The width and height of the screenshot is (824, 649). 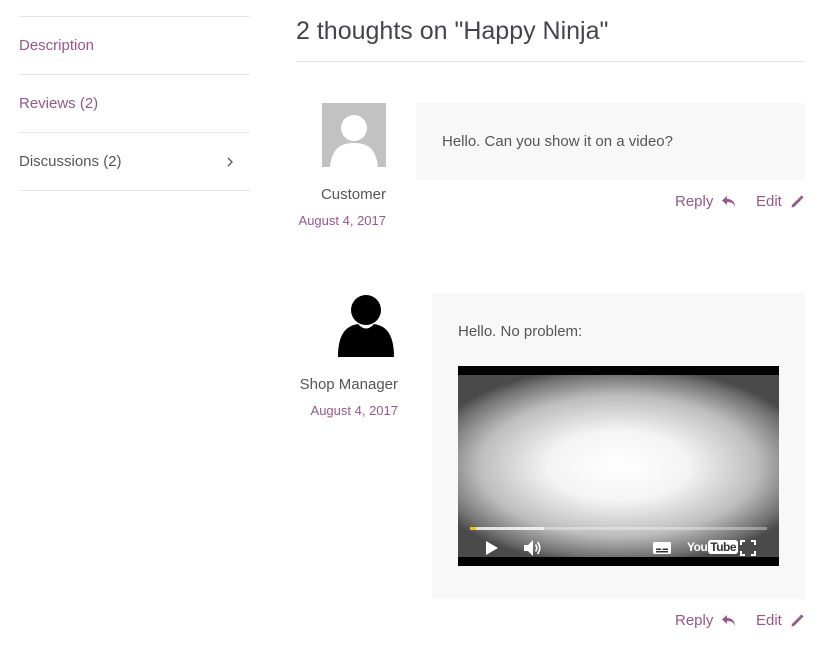 What do you see at coordinates (557, 141) in the screenshot?
I see `comment-text: Hello. Can you show it on a video?` at bounding box center [557, 141].